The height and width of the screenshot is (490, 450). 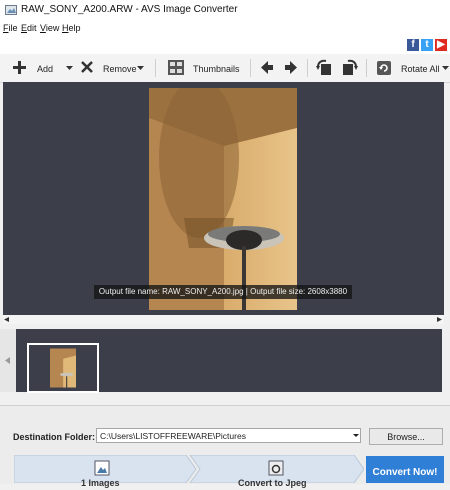 What do you see at coordinates (267, 67) in the screenshot?
I see `previous-arrow-icon` at bounding box center [267, 67].